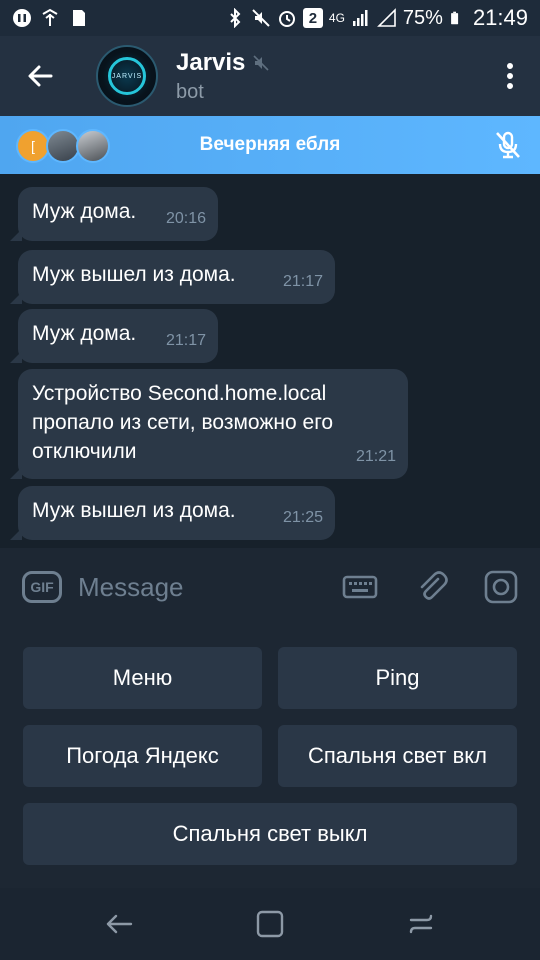 The height and width of the screenshot is (960, 540). I want to click on back-button, so click(40, 76).